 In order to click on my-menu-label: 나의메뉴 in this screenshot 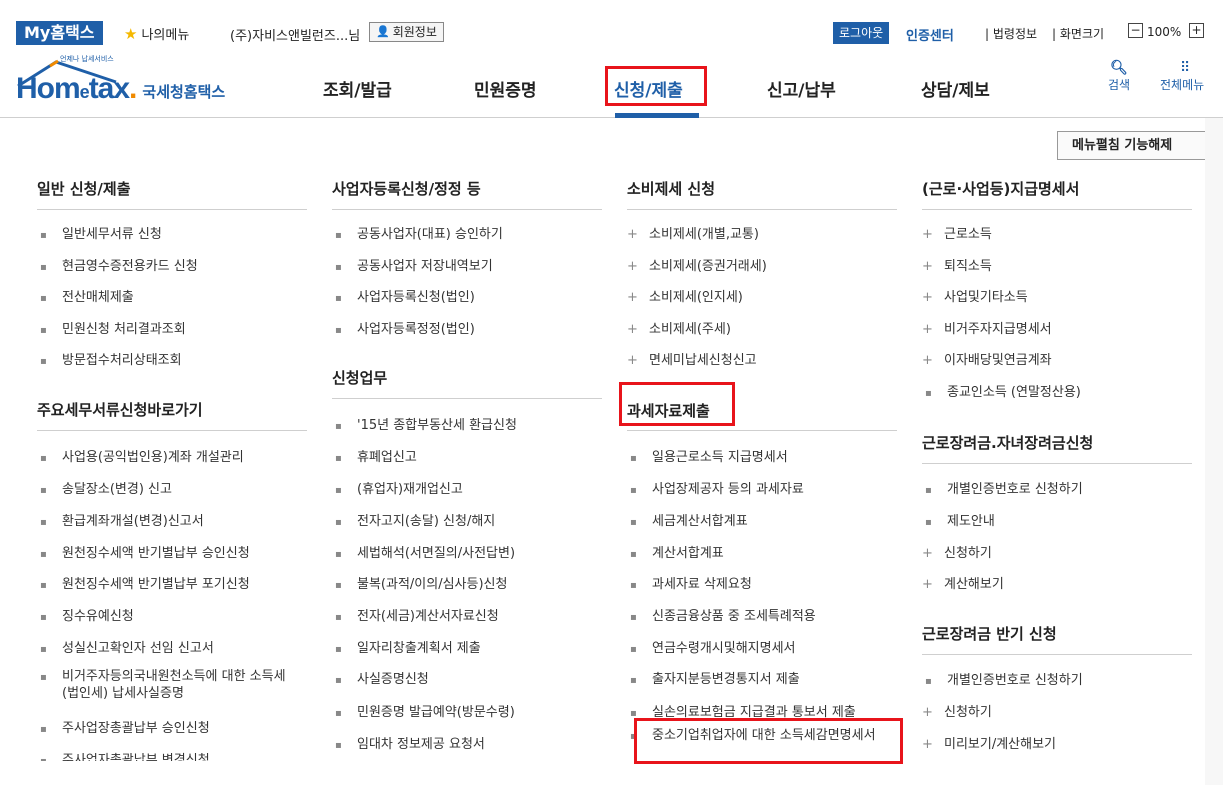, I will do `click(165, 35)`.